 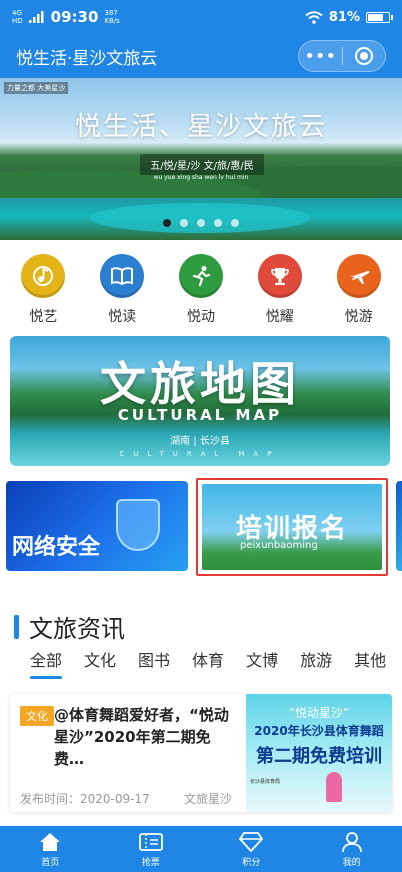 What do you see at coordinates (46, 663) in the screenshot?
I see `tab-all: 全部` at bounding box center [46, 663].